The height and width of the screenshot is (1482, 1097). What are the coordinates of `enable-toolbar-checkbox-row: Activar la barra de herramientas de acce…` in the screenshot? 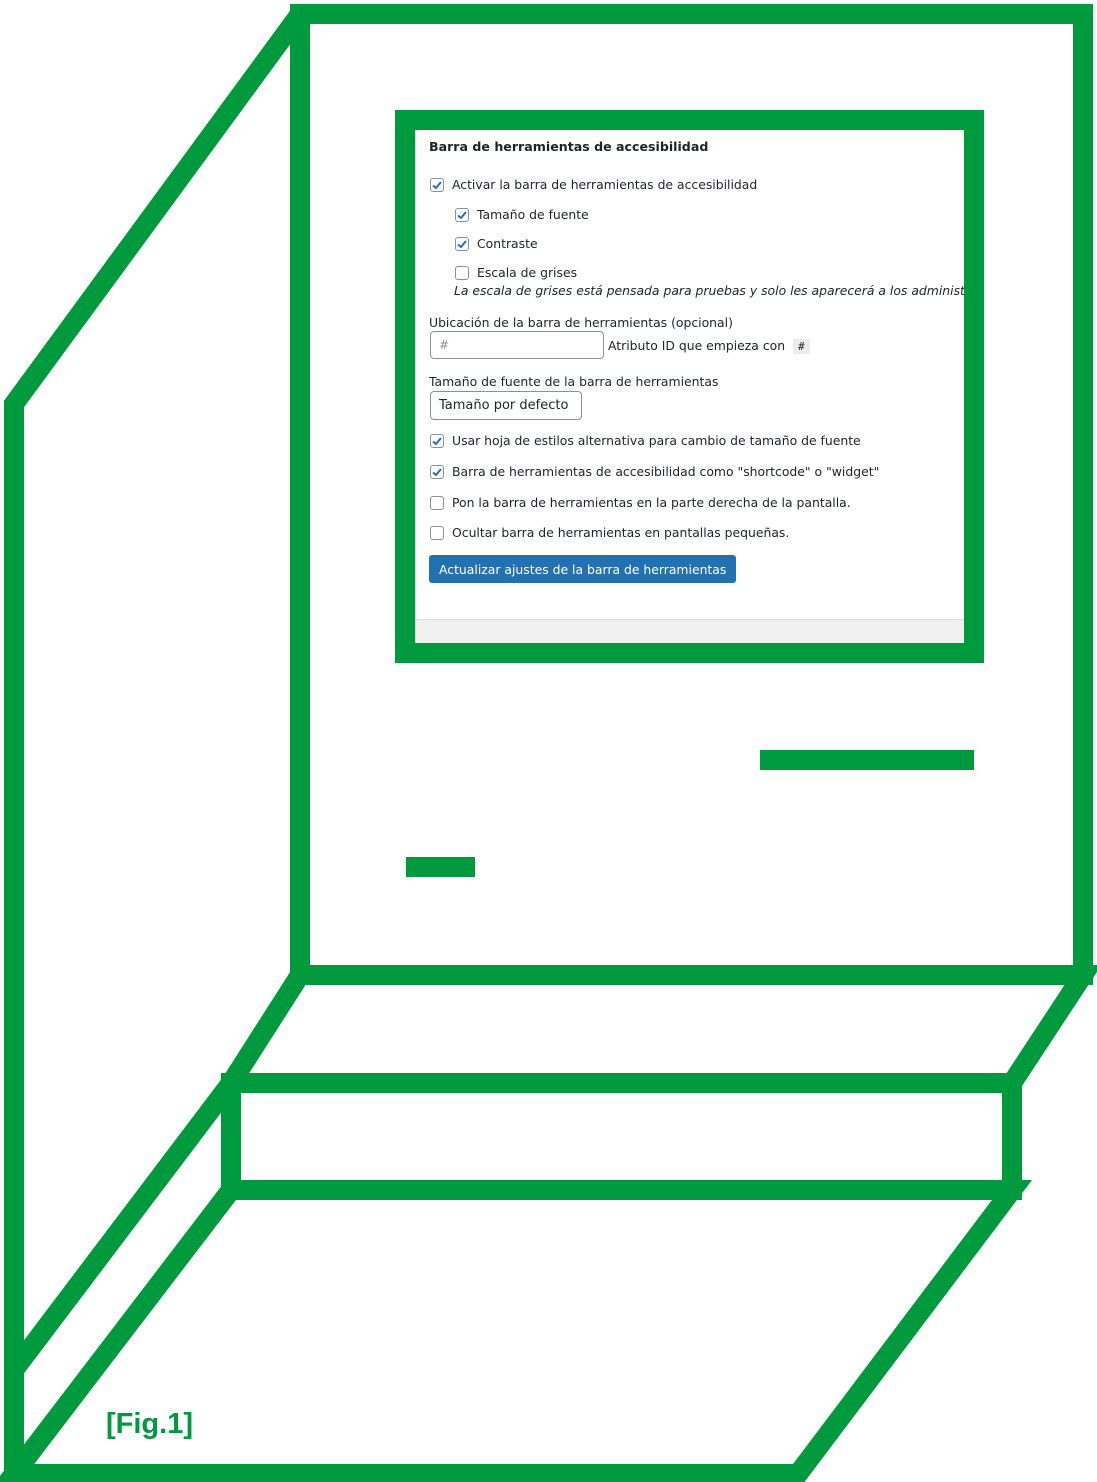 It's located at (593, 184).